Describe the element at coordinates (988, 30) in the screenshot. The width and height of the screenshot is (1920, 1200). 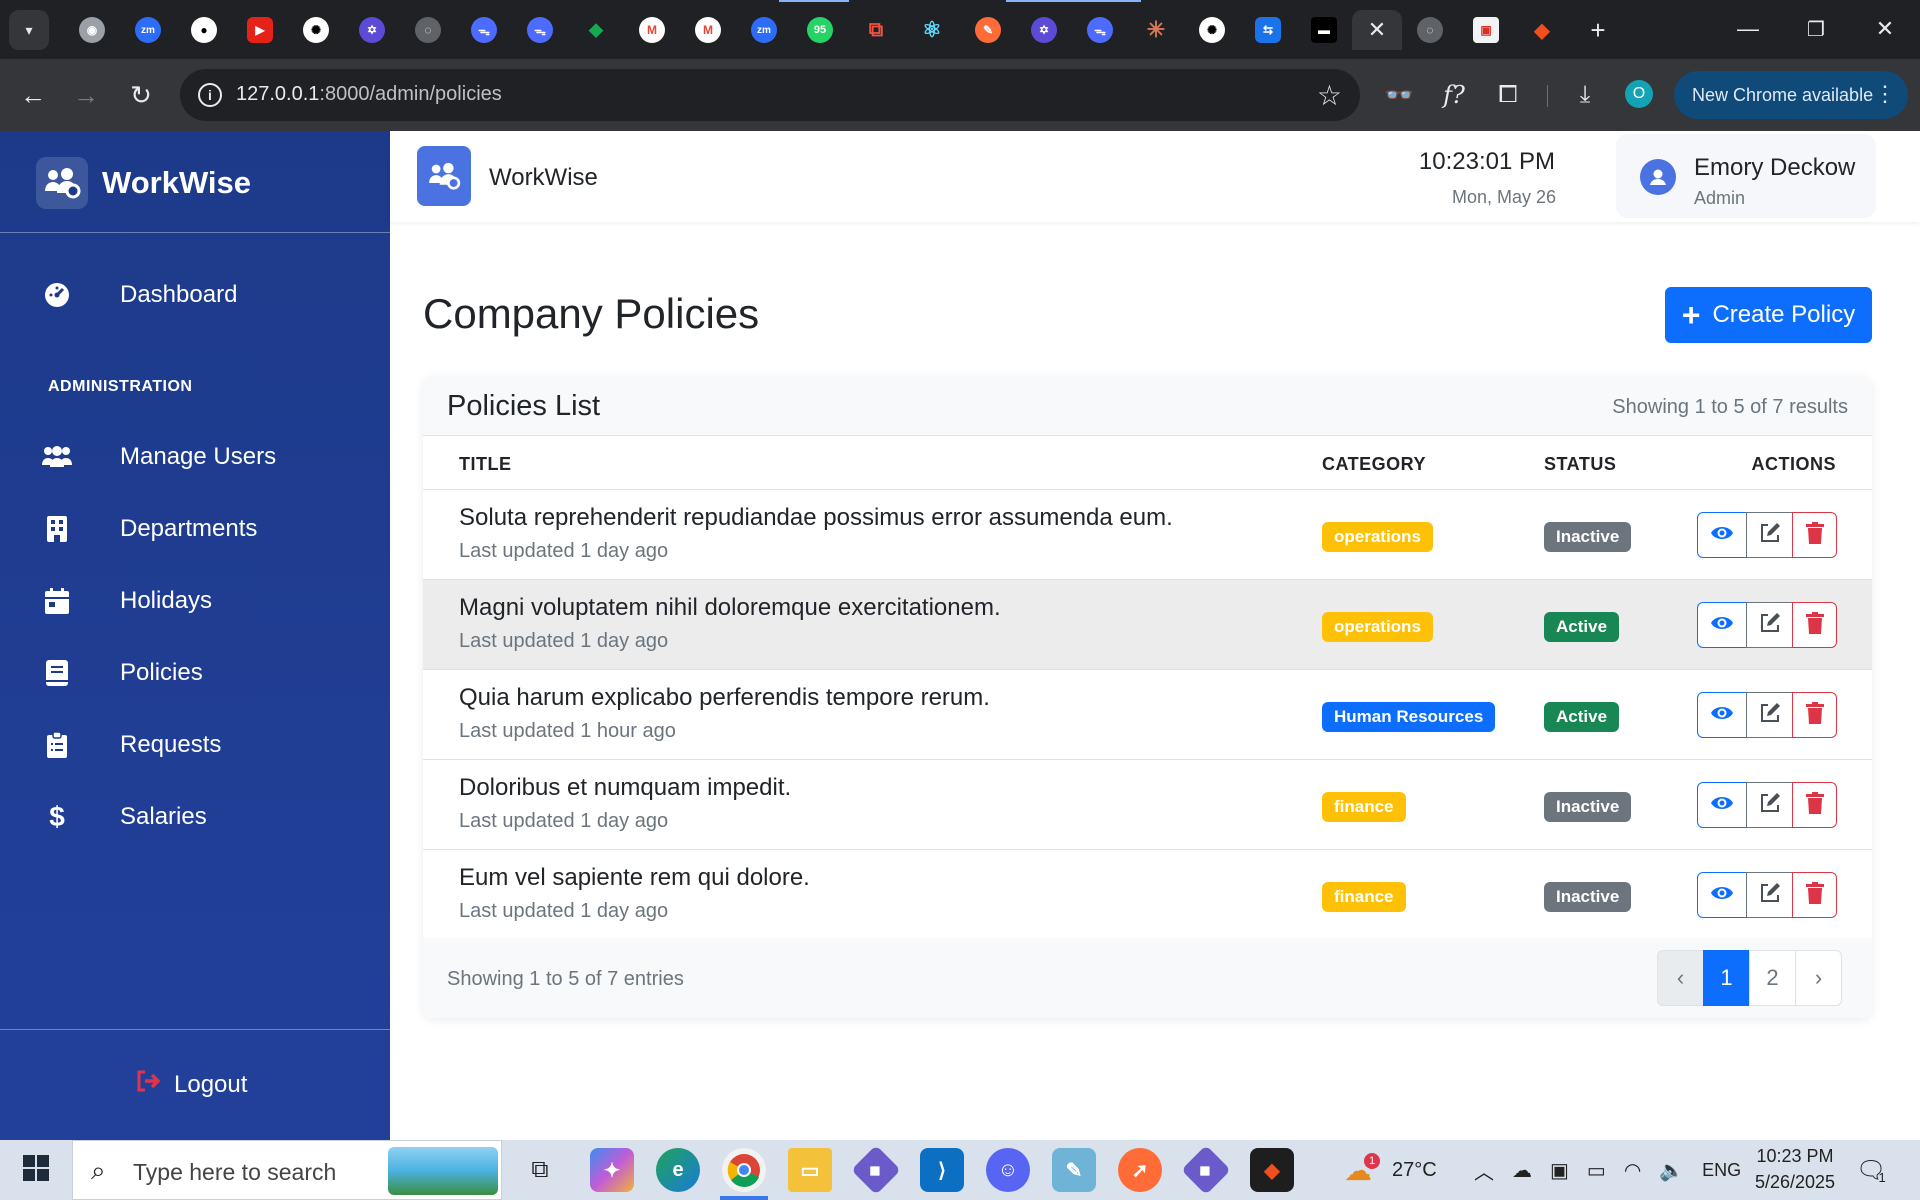
I see `tab-postman: ✎` at that location.